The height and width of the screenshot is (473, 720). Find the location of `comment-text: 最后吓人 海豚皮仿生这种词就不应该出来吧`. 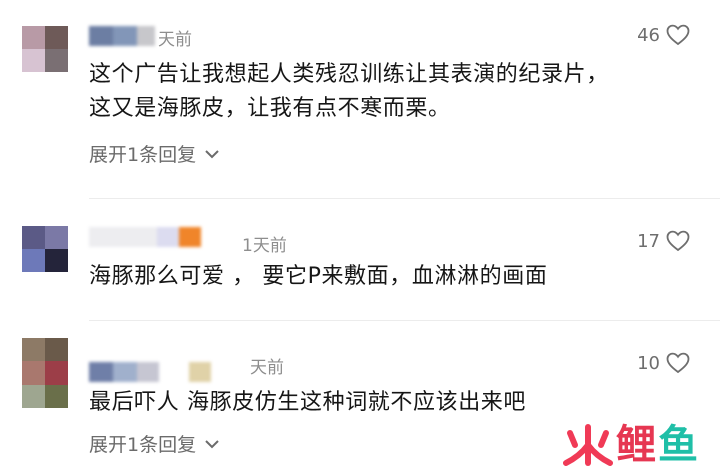

comment-text: 最后吓人 海豚皮仿生这种词就不应该出来吧 is located at coordinates (307, 403).